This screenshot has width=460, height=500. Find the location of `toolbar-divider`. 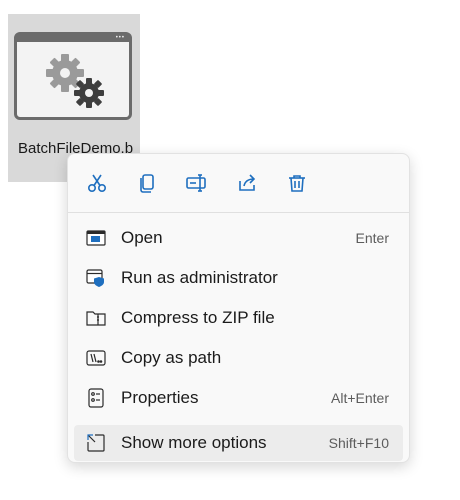

toolbar-divider is located at coordinates (238, 212).